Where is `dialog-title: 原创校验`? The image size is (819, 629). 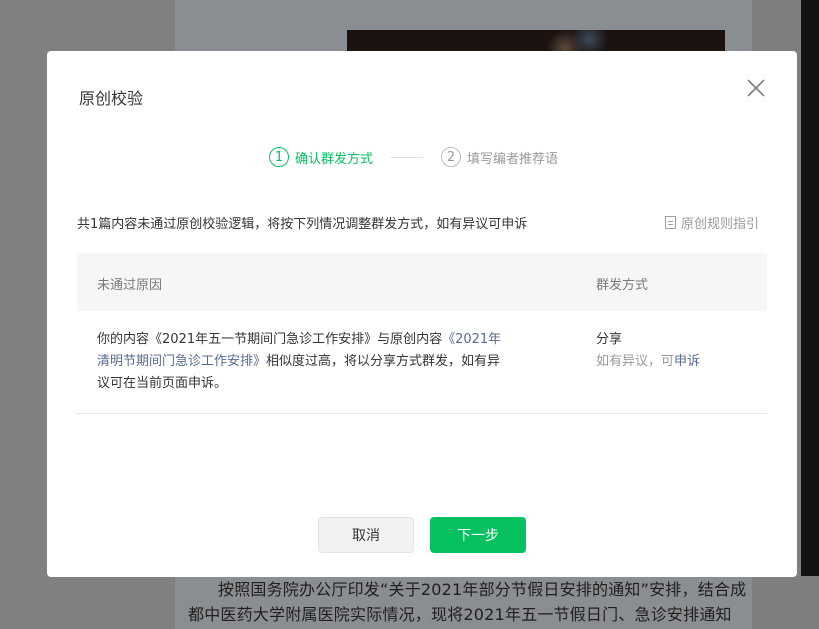 dialog-title: 原创校验 is located at coordinates (111, 98).